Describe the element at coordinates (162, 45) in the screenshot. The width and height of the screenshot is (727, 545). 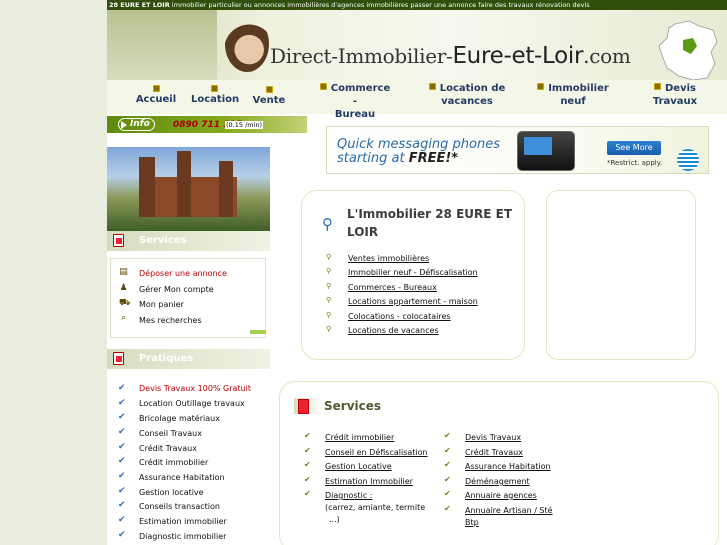
I see `header-photo-man` at that location.